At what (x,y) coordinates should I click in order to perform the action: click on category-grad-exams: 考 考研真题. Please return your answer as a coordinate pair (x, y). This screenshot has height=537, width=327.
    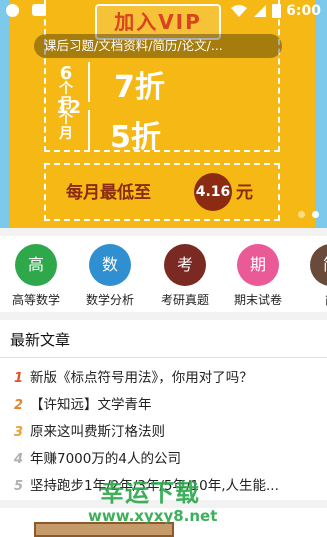
    Looking at the image, I should click on (185, 276).